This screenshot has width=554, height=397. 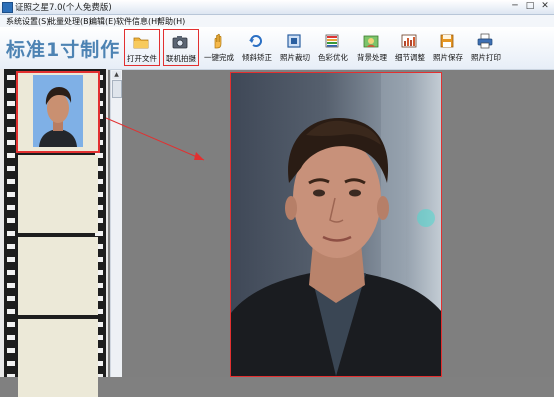 What do you see at coordinates (371, 41) in the screenshot?
I see `background-icon` at bounding box center [371, 41].